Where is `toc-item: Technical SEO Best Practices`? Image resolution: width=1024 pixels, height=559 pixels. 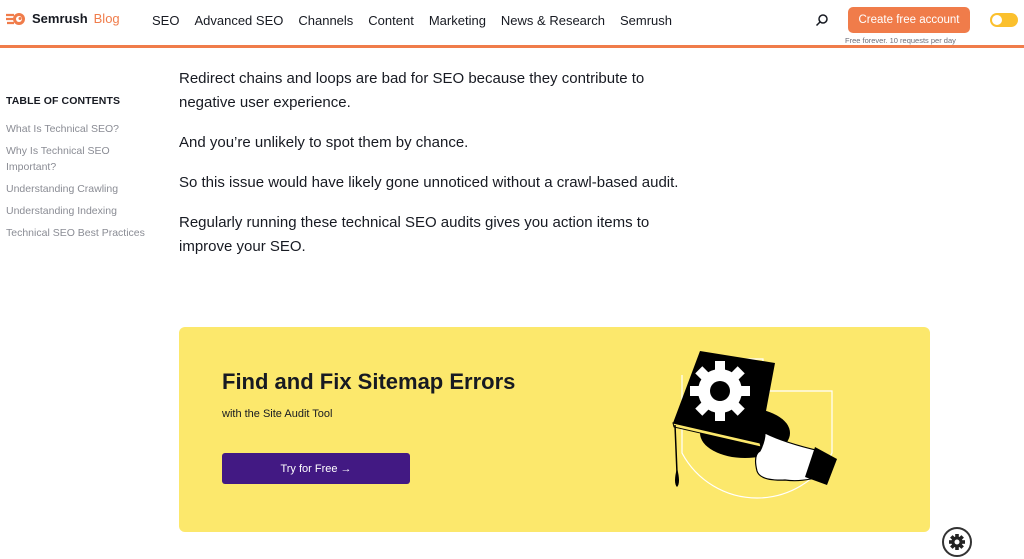 toc-item: Technical SEO Best Practices is located at coordinates (76, 233).